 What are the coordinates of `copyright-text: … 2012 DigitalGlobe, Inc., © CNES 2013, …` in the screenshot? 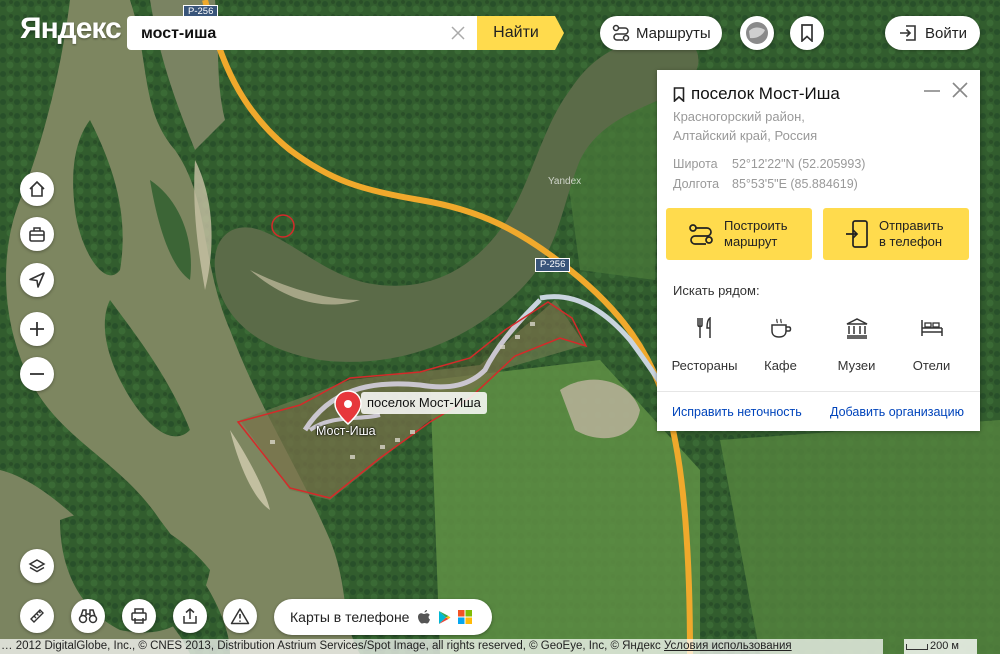 It's located at (331, 646).